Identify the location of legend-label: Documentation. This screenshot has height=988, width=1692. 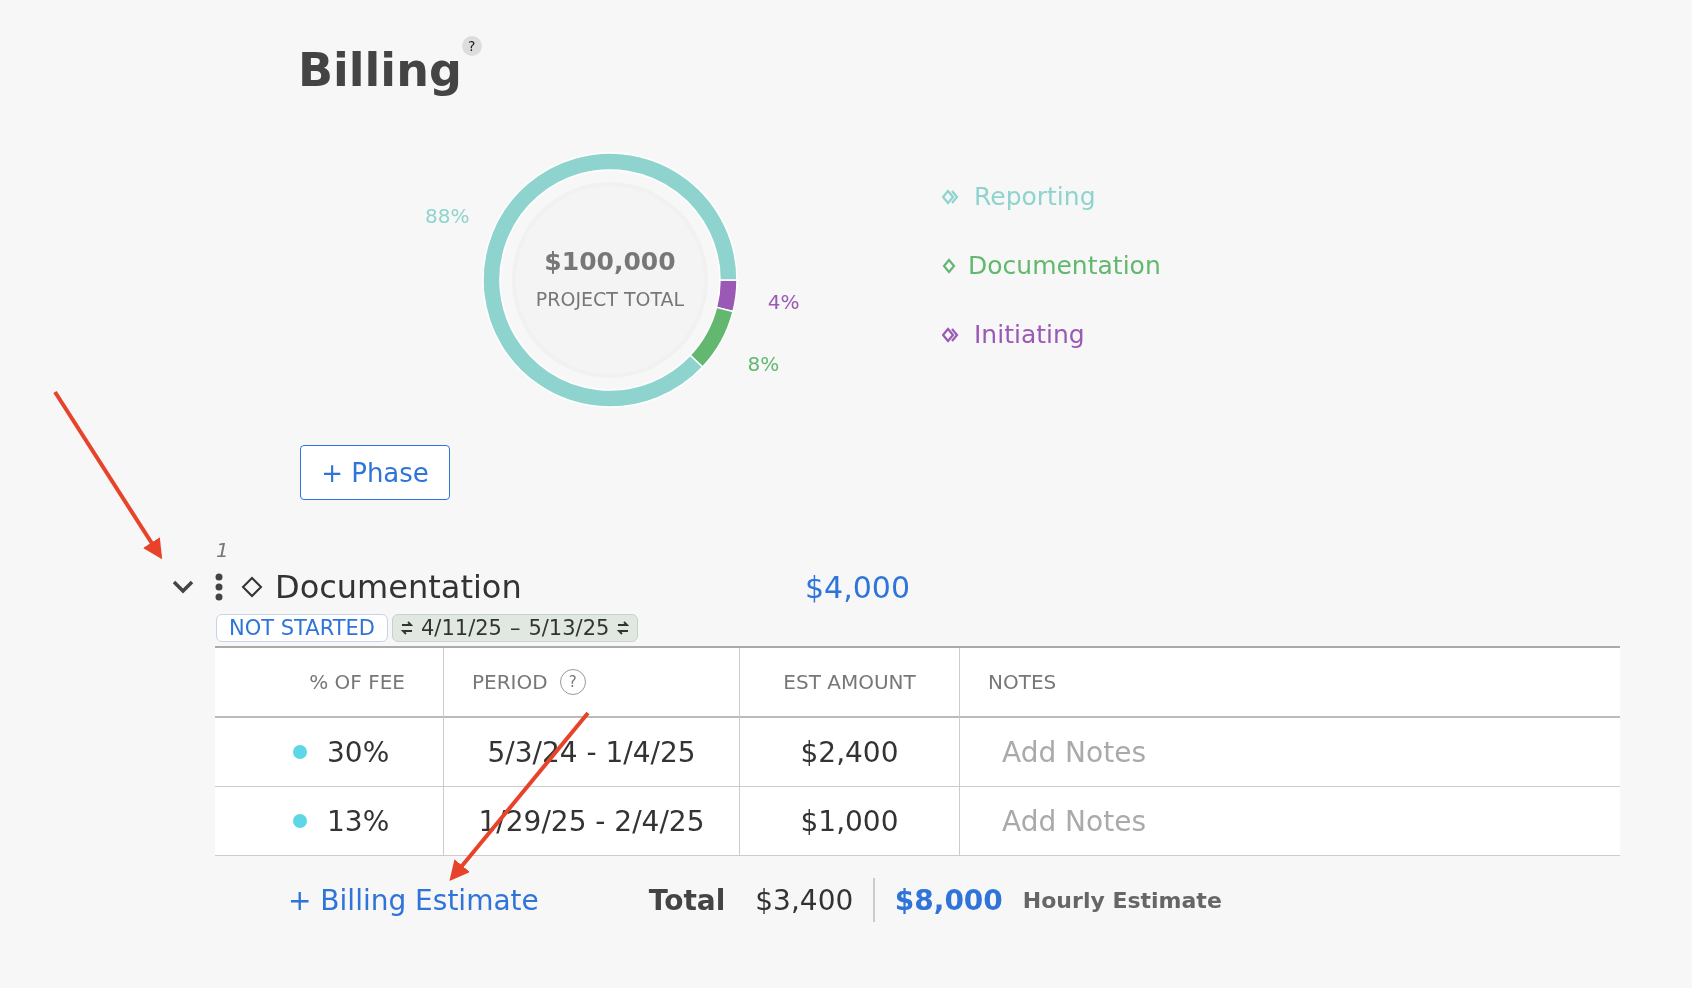
(1064, 265).